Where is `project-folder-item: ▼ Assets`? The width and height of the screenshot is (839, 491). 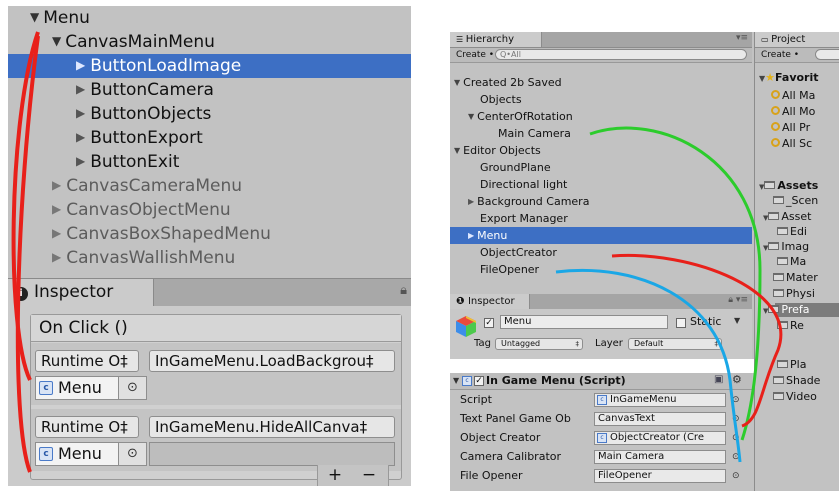 project-folder-item: ▼ Assets is located at coordinates (788, 185).